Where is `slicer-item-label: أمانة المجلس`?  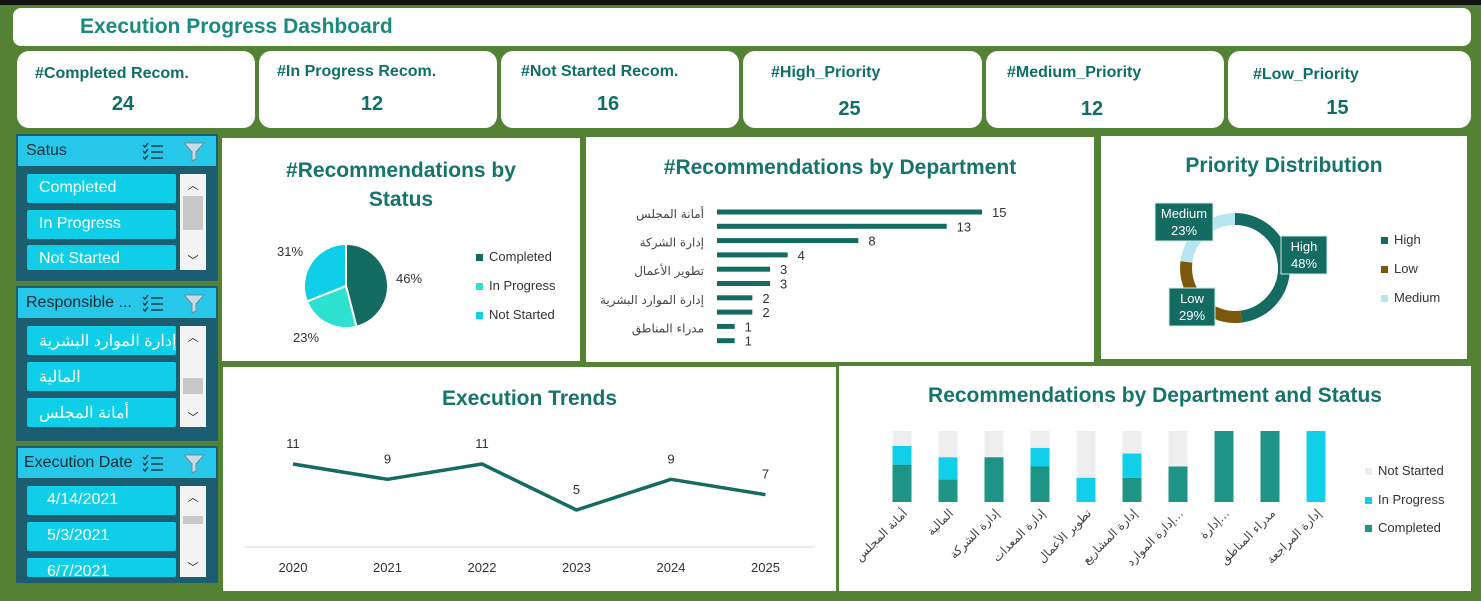 slicer-item-label: أمانة المجلس is located at coordinates (84, 413).